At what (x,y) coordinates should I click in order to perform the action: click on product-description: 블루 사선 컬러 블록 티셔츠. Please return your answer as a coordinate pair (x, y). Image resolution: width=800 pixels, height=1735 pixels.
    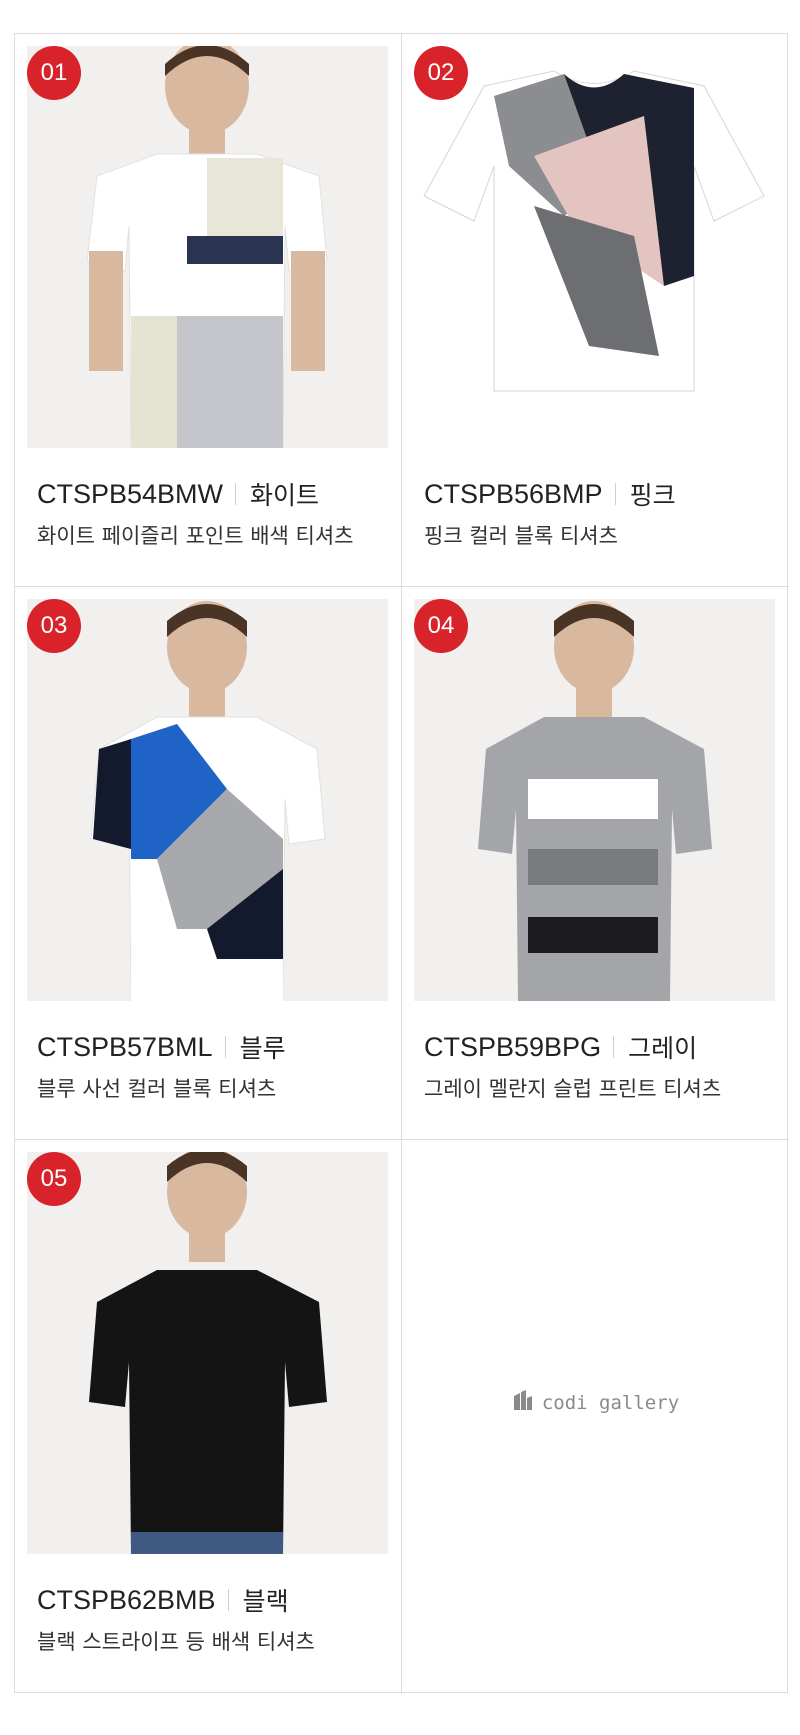
    Looking at the image, I should click on (157, 1089).